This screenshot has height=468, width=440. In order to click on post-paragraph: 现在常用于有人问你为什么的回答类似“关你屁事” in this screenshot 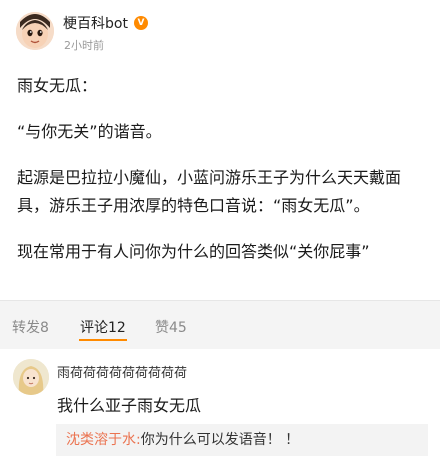, I will do `click(193, 251)`.